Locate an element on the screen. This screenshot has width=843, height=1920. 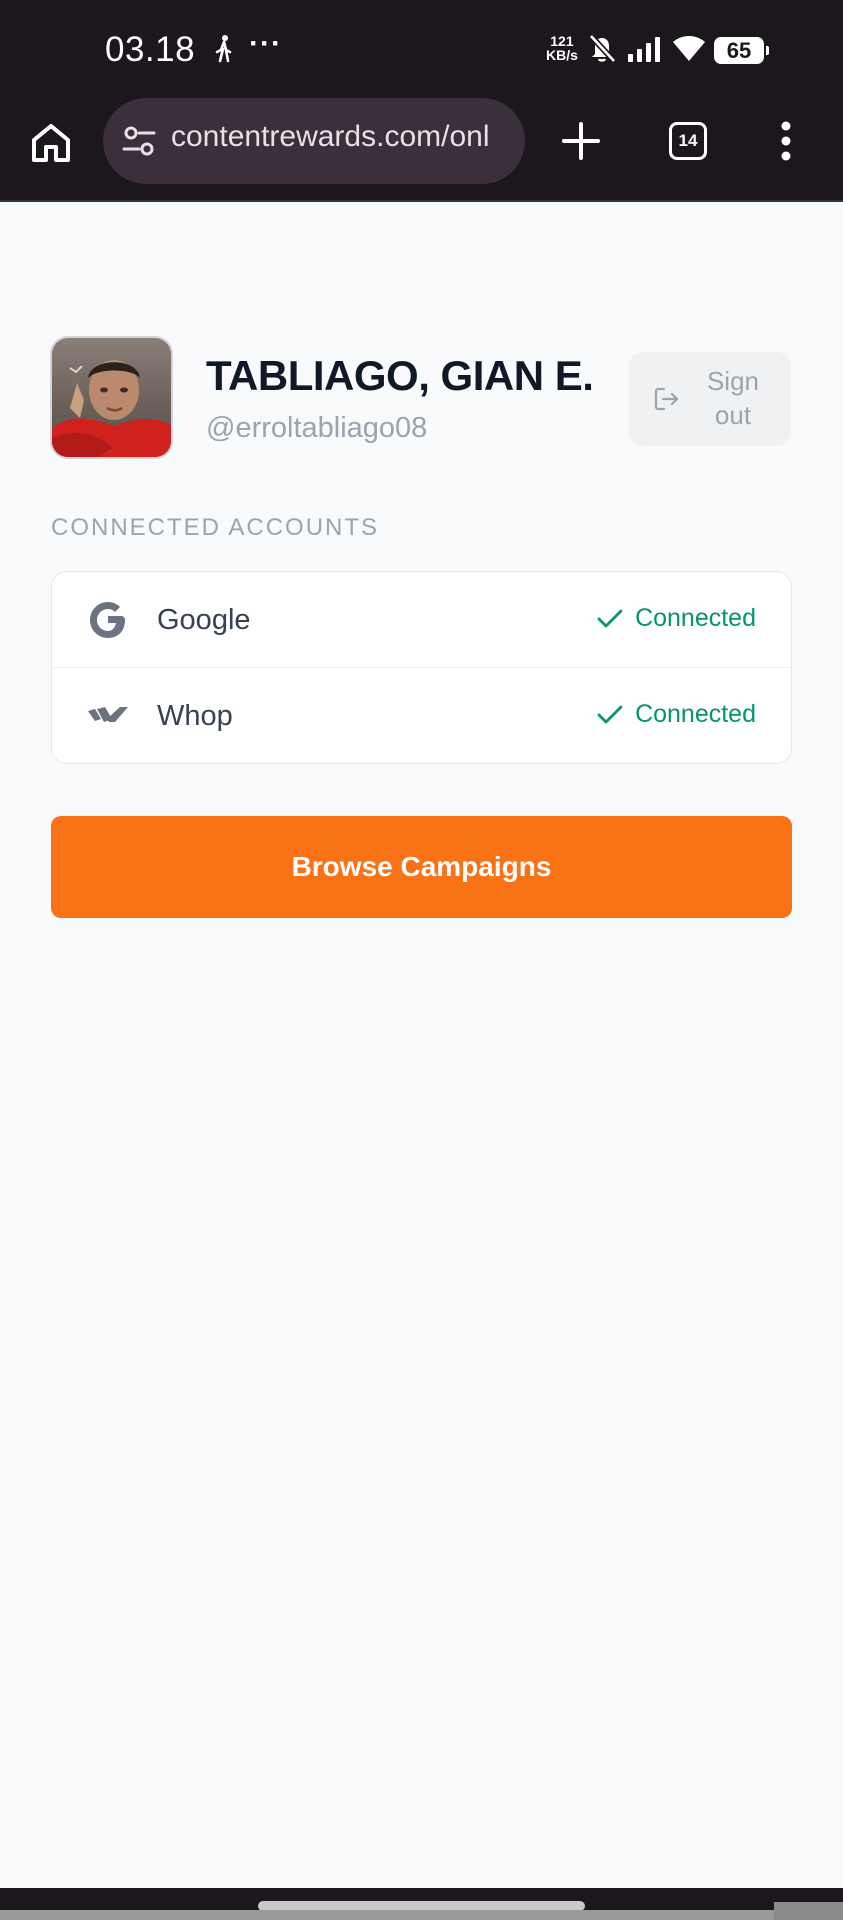
walking-icon is located at coordinates (224, 51).